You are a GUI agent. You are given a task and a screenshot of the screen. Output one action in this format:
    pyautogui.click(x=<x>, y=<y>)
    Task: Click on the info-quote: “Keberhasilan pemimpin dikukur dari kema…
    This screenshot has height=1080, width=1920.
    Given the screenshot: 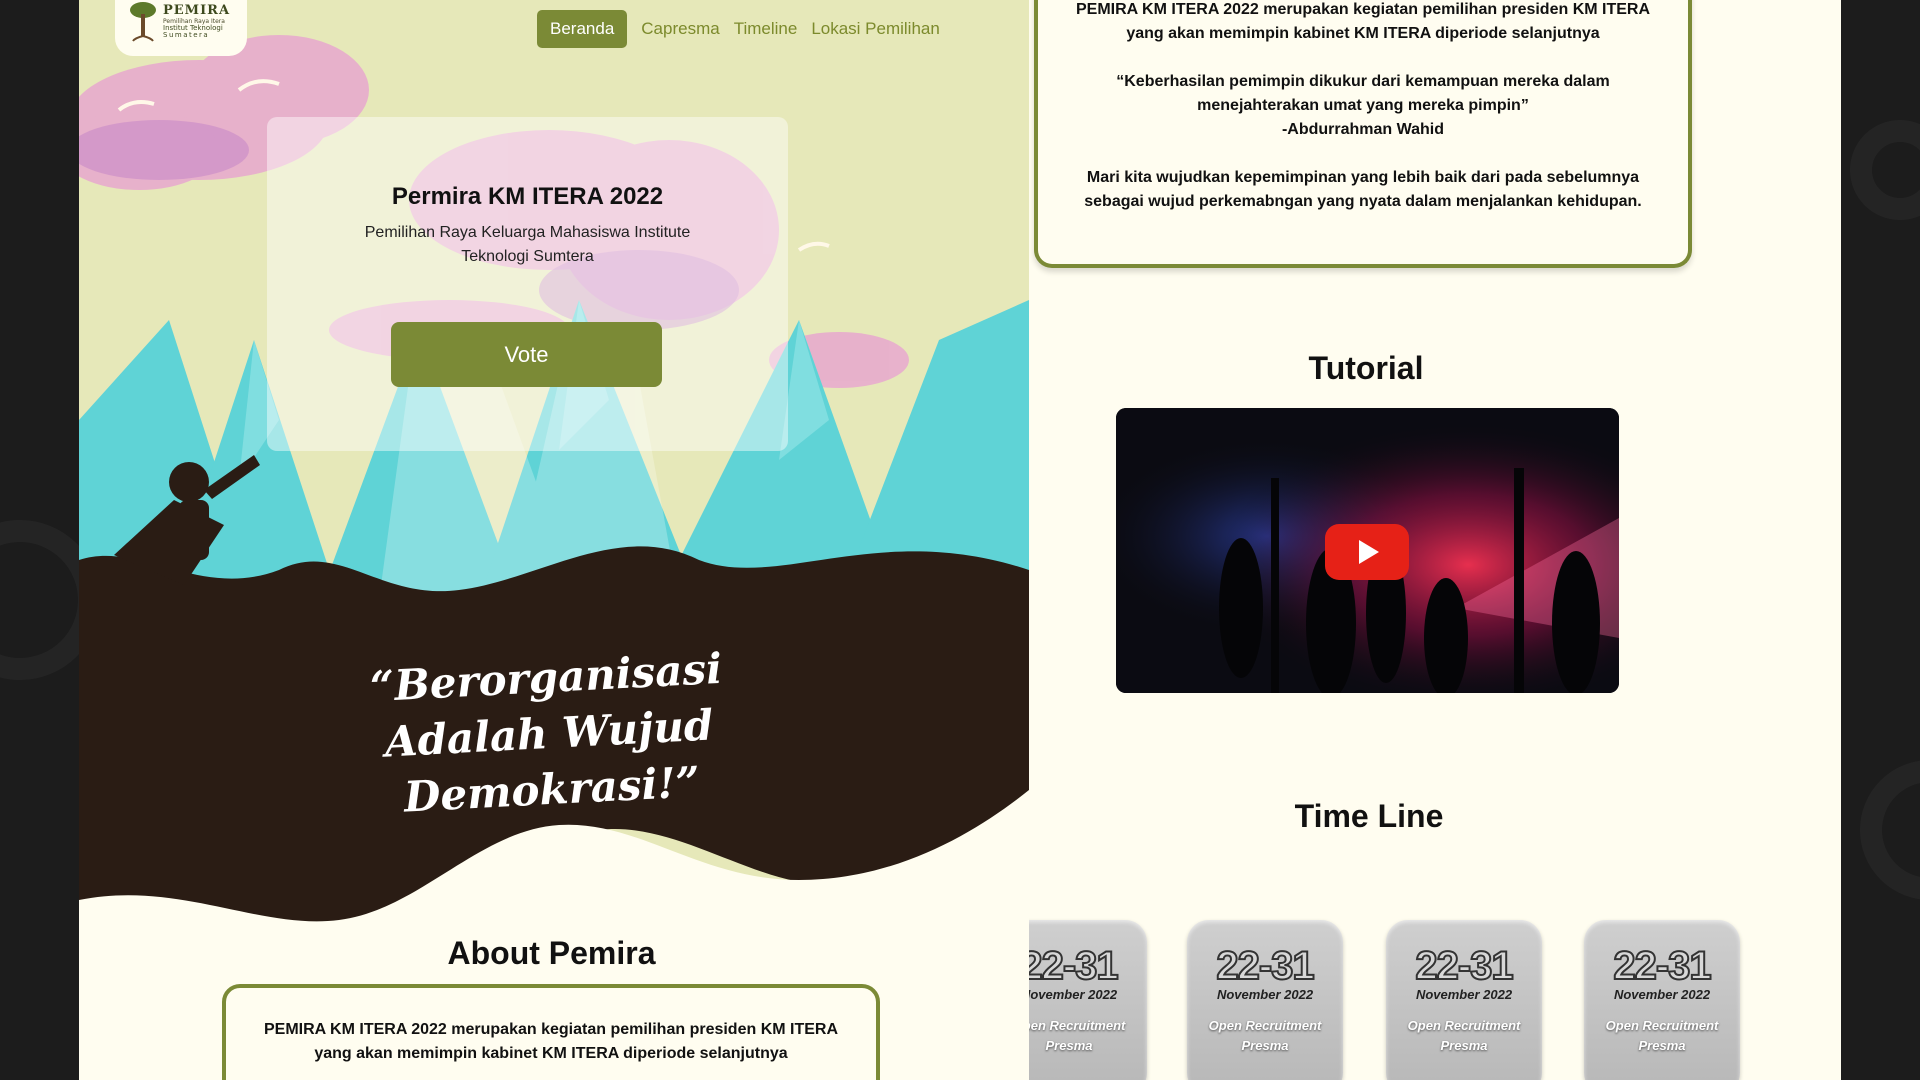 What is the action you would take?
    pyautogui.click(x=1363, y=93)
    